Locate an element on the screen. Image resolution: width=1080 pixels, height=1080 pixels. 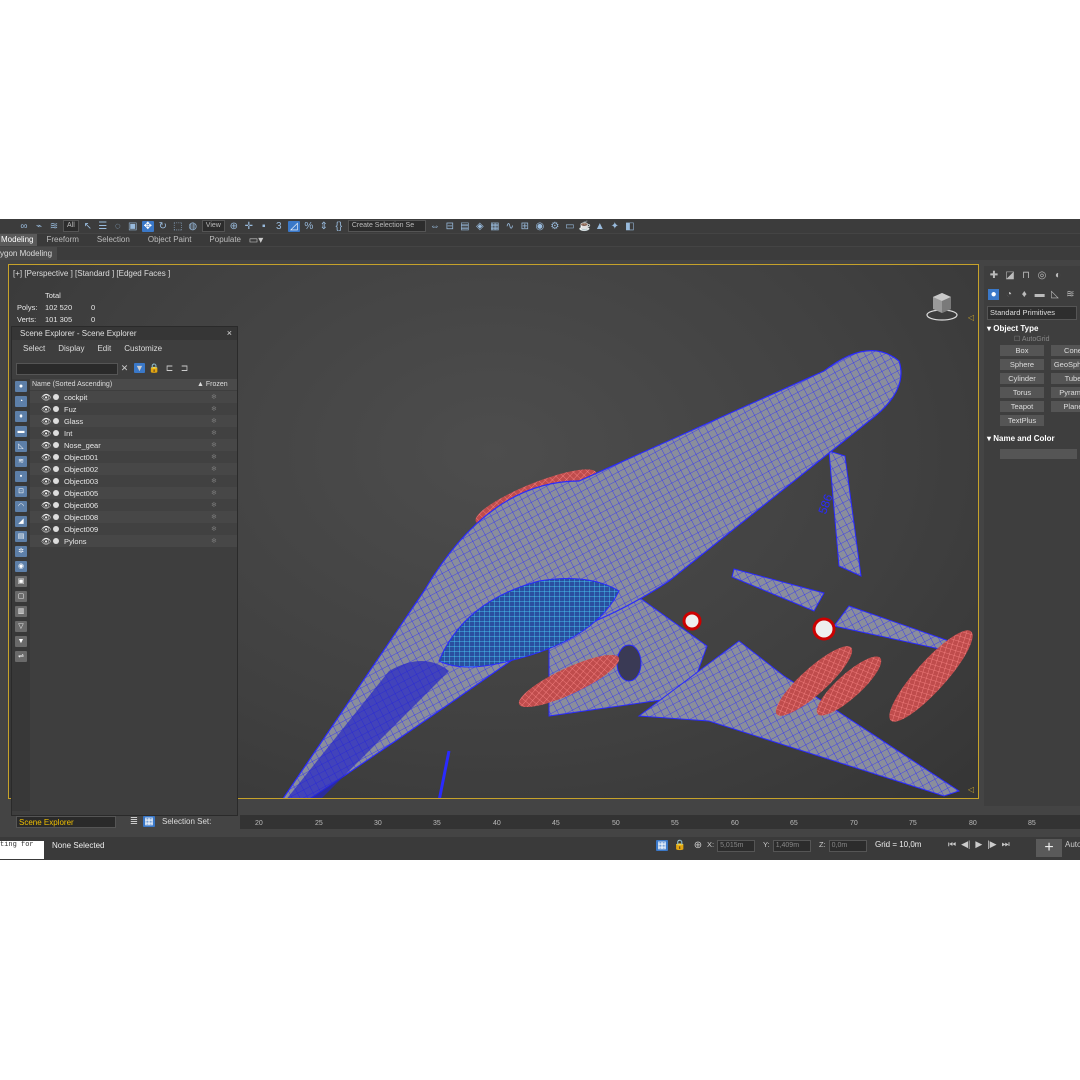
tab-freeform: Freeform is located at coordinates (62, 240).